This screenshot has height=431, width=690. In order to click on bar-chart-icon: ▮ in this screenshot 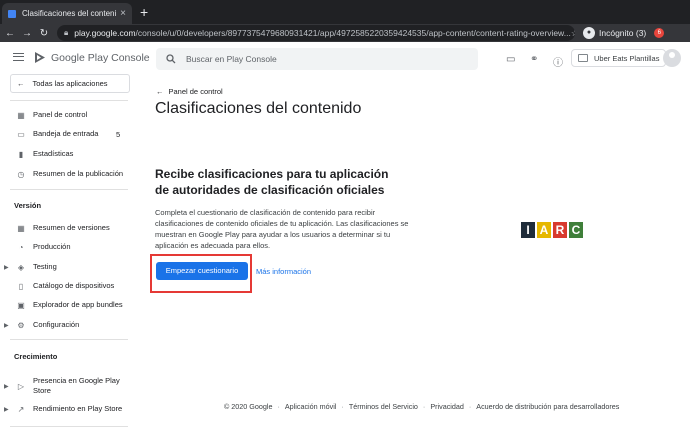, I will do `click(21, 154)`.